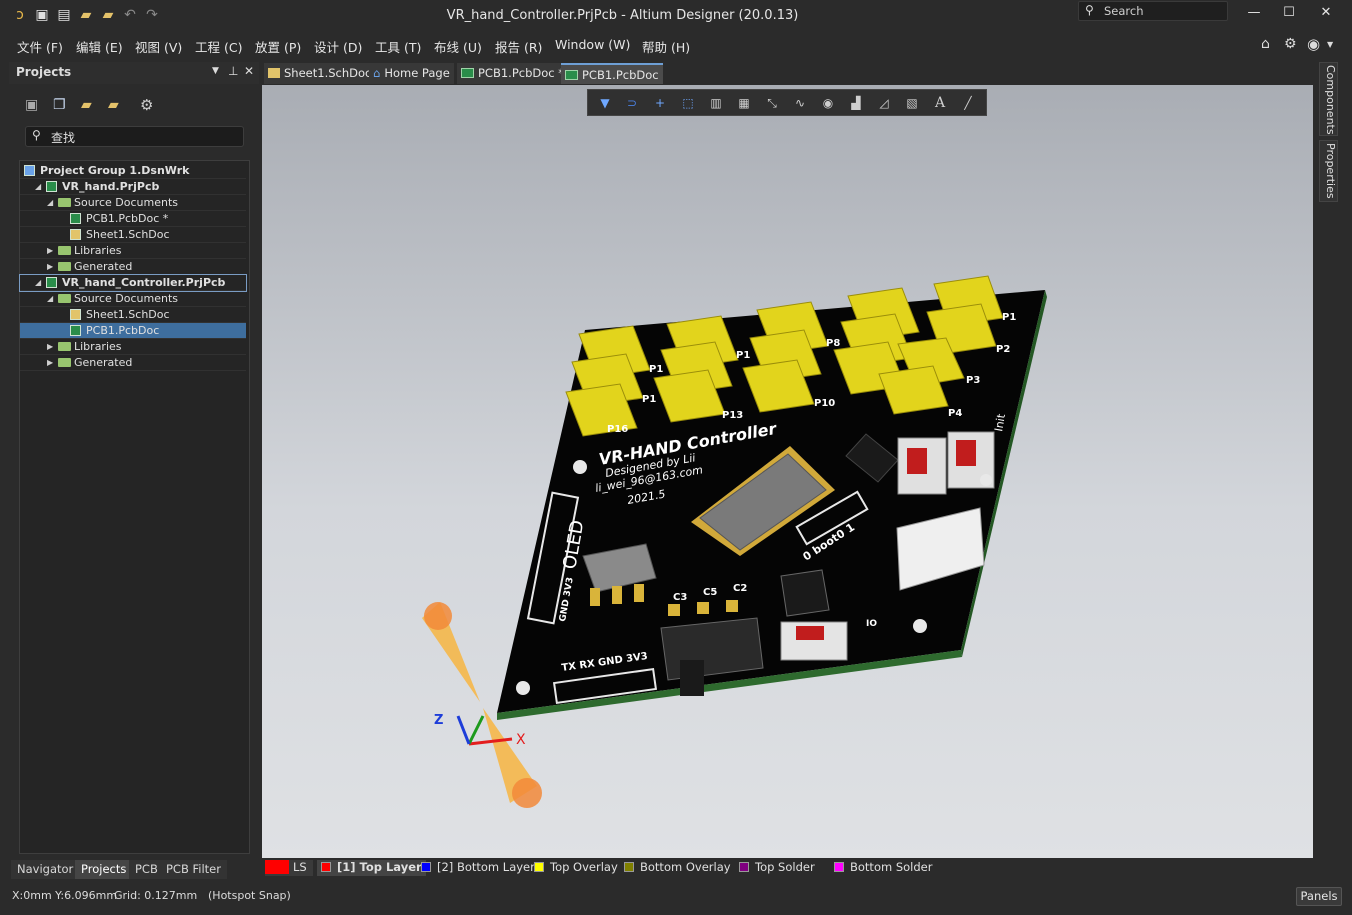 Image resolution: width=1352 pixels, height=915 pixels. I want to click on diff-pair-icon: ∿, so click(800, 103).